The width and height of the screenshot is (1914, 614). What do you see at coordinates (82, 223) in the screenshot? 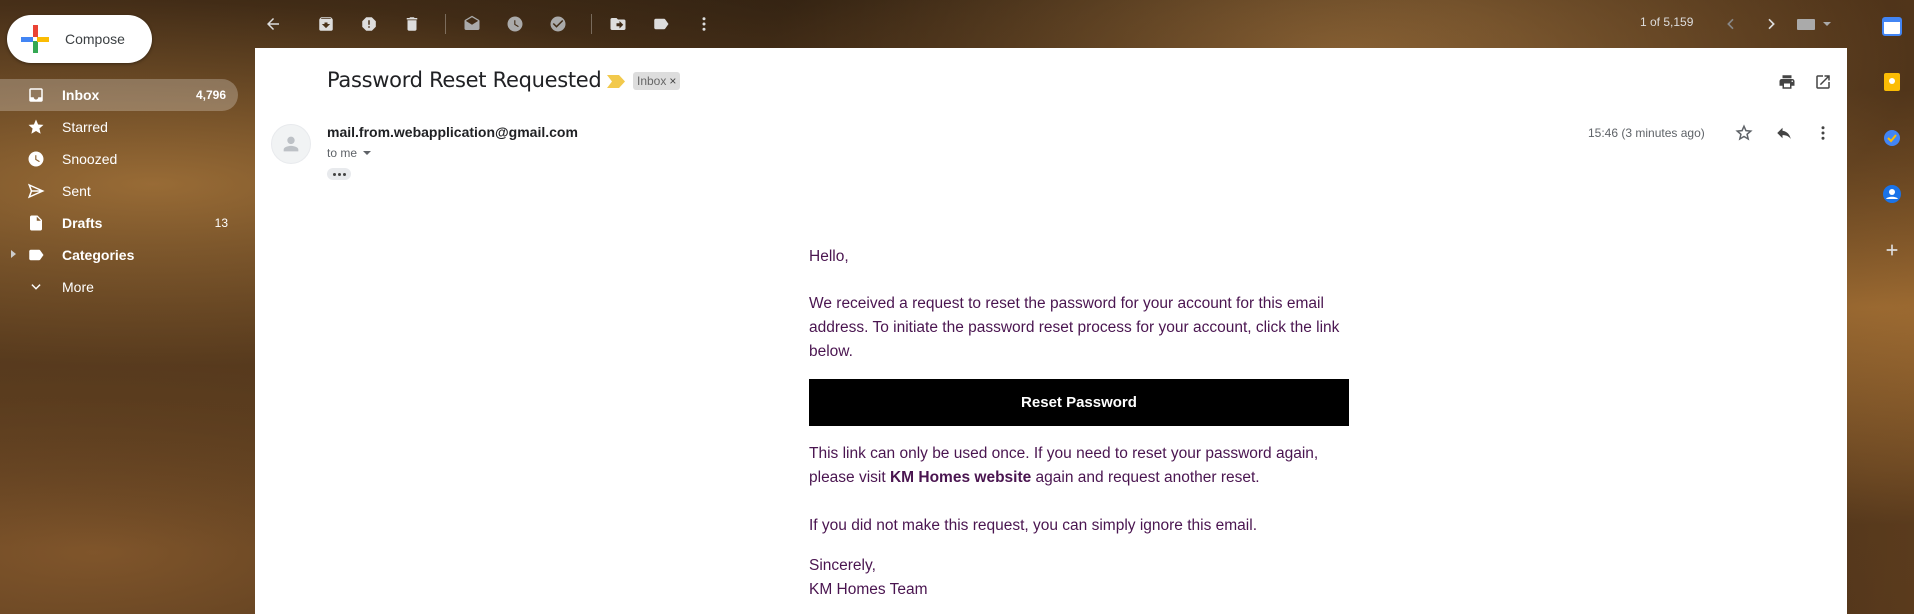
I see `sidebar-item-label: Drafts` at bounding box center [82, 223].